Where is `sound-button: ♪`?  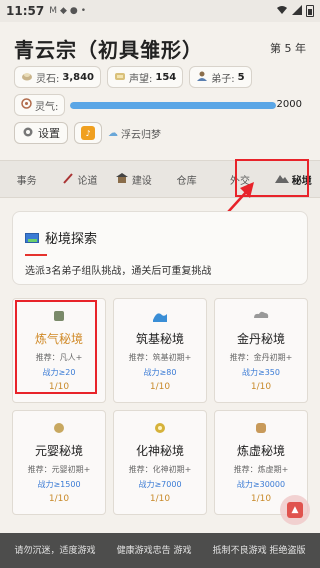
sound-button: ♪ is located at coordinates (88, 133).